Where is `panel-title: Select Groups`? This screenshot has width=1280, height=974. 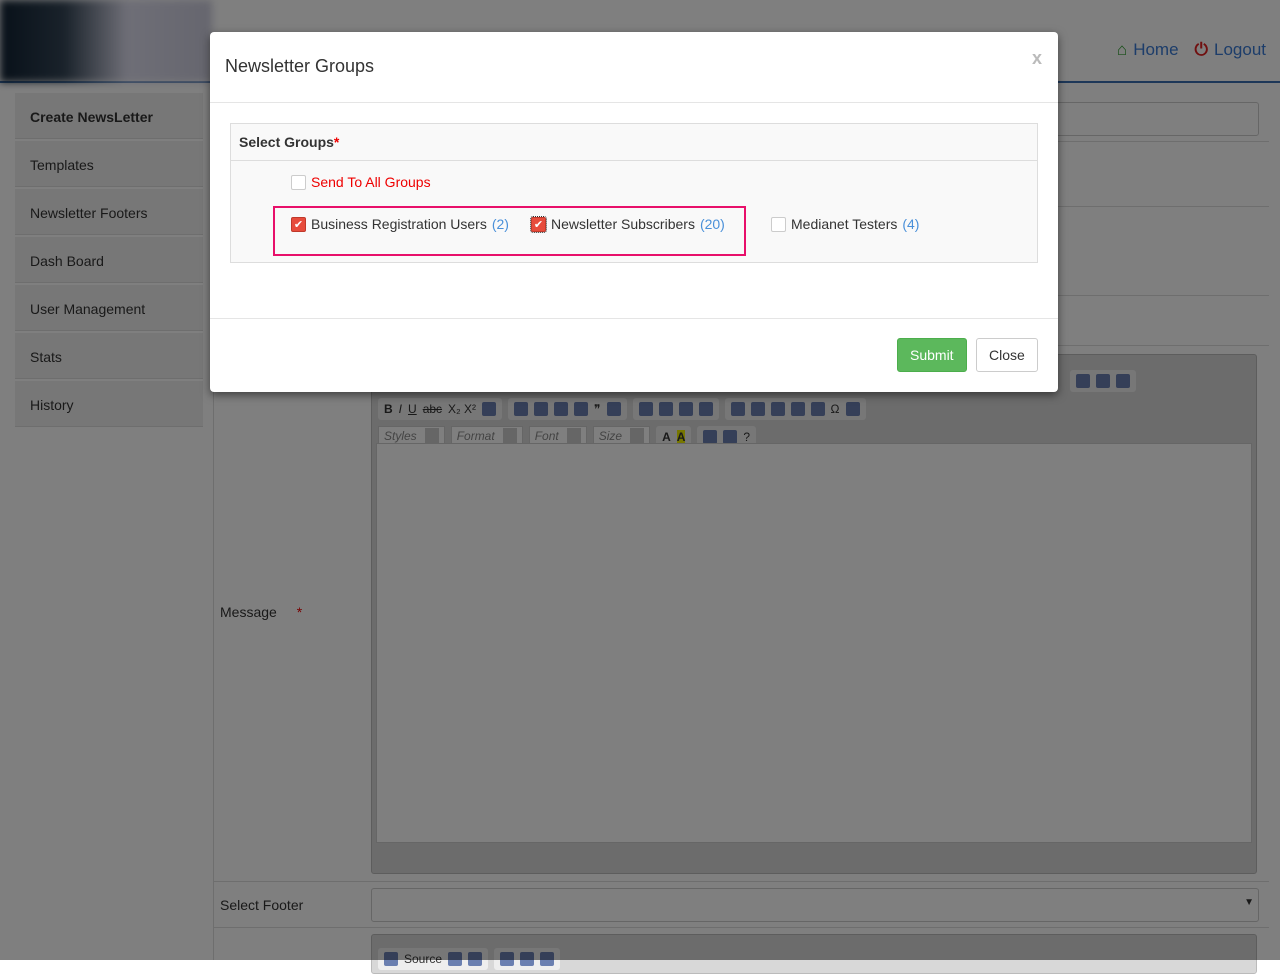 panel-title: Select Groups is located at coordinates (286, 142).